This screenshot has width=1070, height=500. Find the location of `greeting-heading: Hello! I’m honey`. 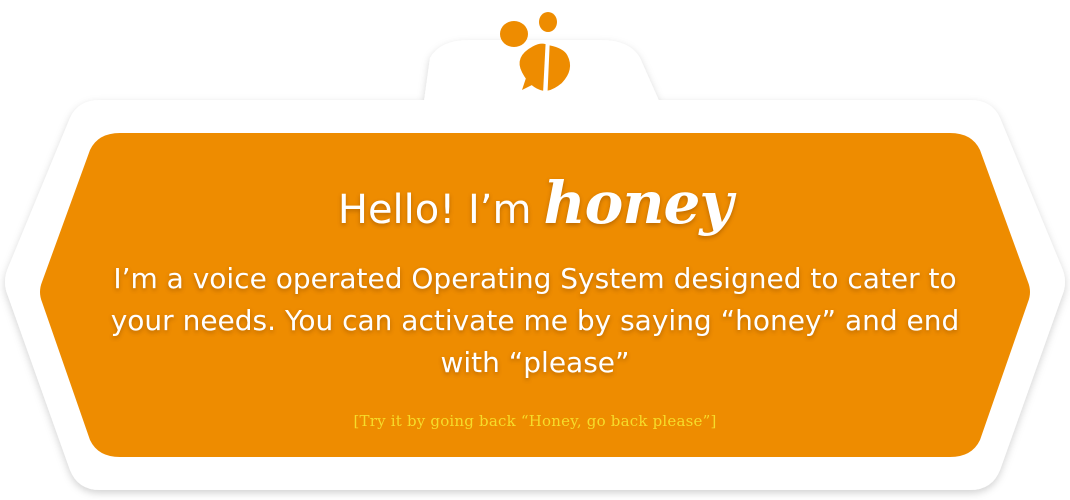

greeting-heading: Hello! I’m honey is located at coordinates (535, 201).